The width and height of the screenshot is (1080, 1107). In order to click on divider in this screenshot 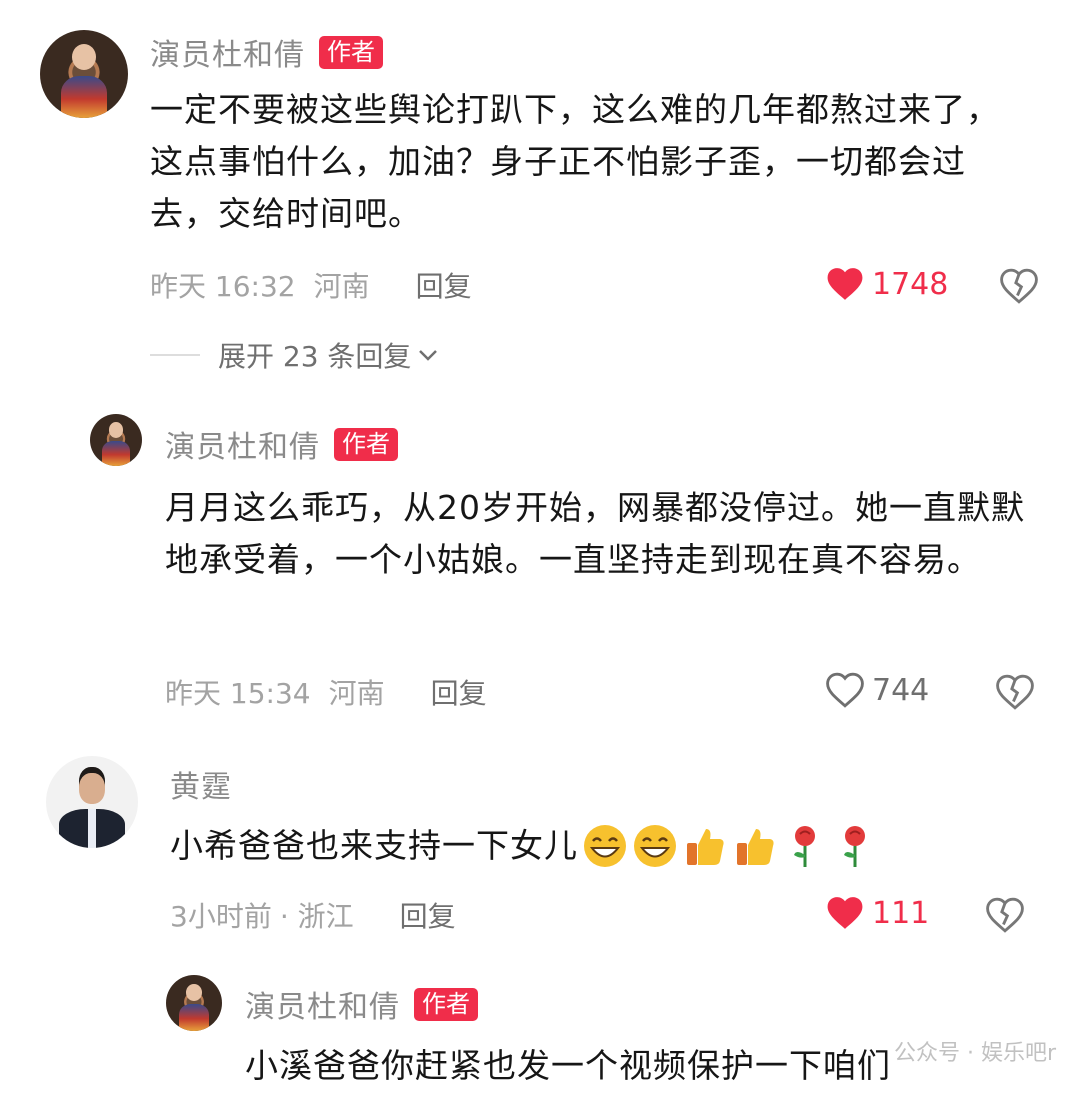, I will do `click(175, 355)`.